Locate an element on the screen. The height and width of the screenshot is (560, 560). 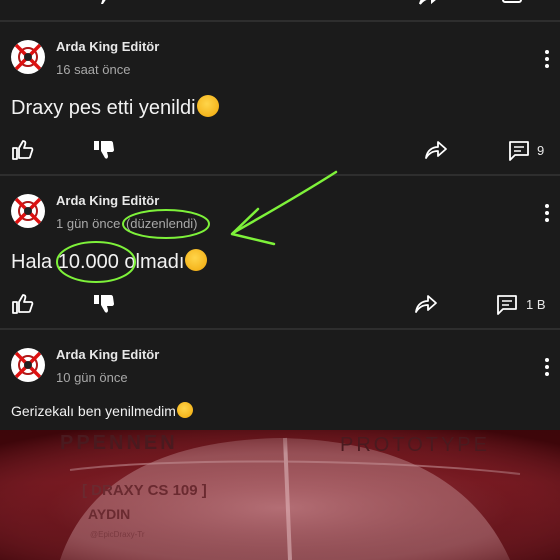
comment-text: Hala 10.000 olmadı is located at coordinates (109, 261).